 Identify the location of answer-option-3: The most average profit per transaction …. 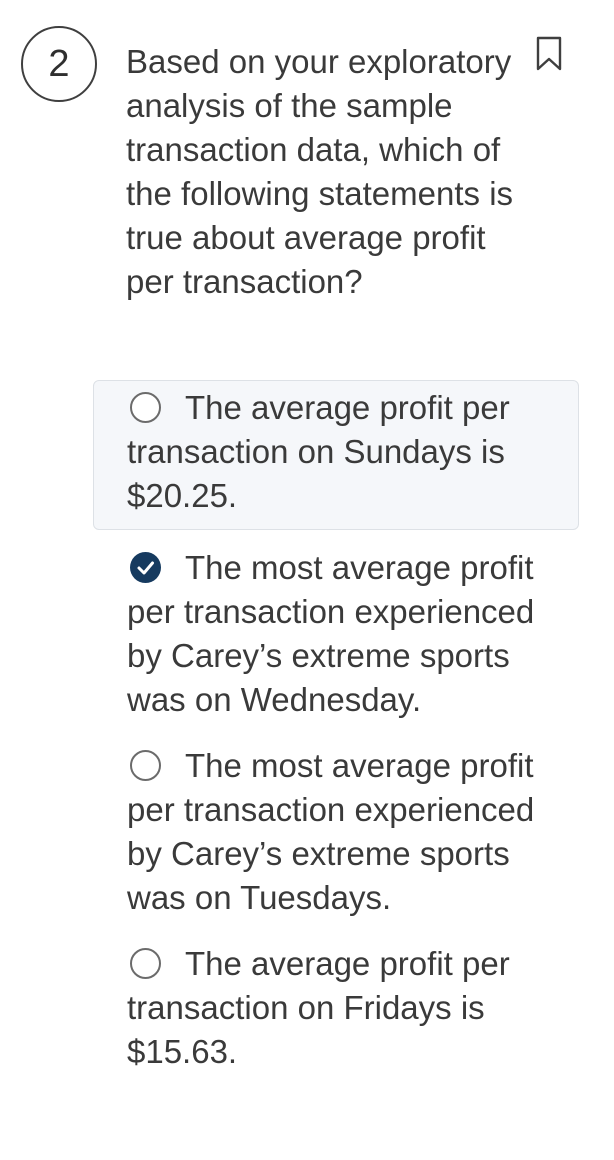
(336, 832).